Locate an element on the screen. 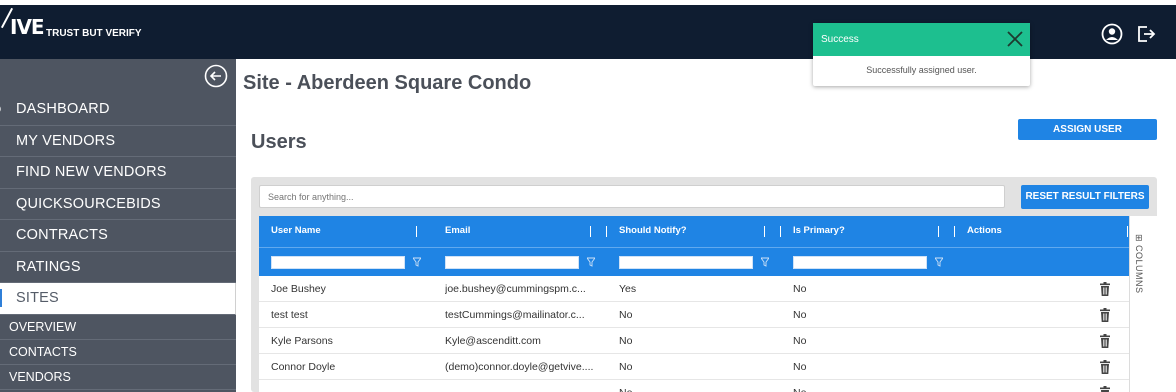 This screenshot has width=1176, height=392. sidebar-subitem-label: OVERVIEW is located at coordinates (43, 326).